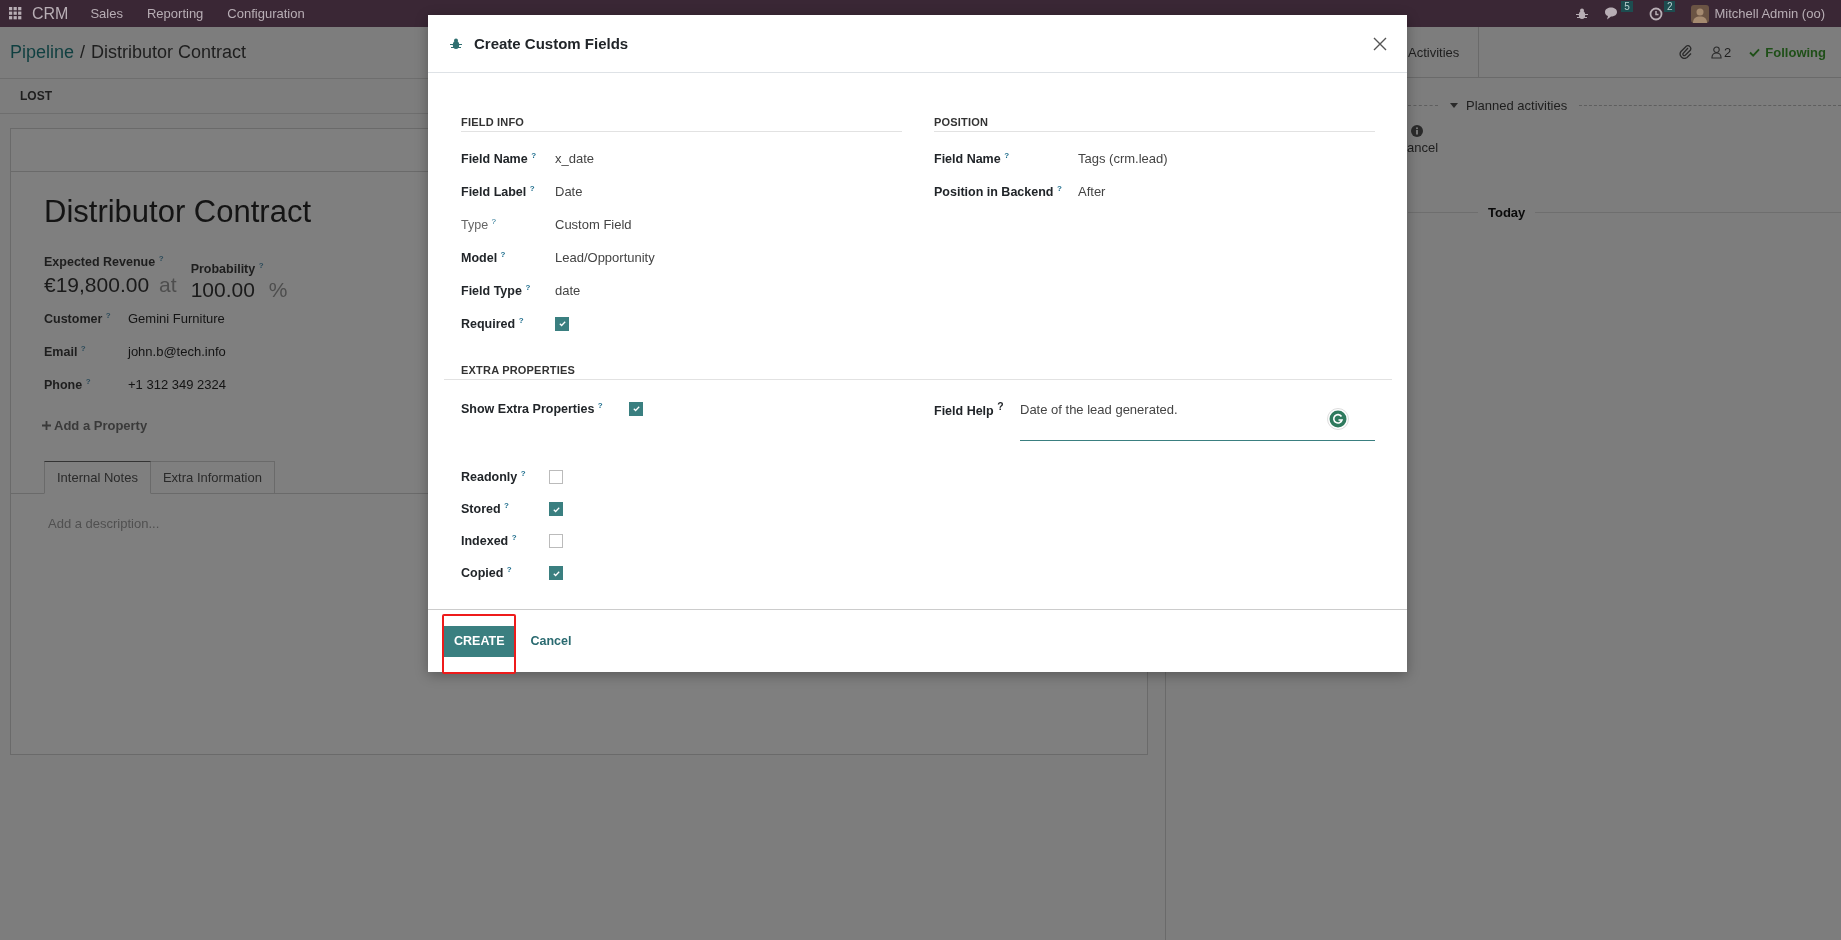 The width and height of the screenshot is (1841, 940). Describe the element at coordinates (551, 641) in the screenshot. I see `cancel-button: Cancel` at that location.